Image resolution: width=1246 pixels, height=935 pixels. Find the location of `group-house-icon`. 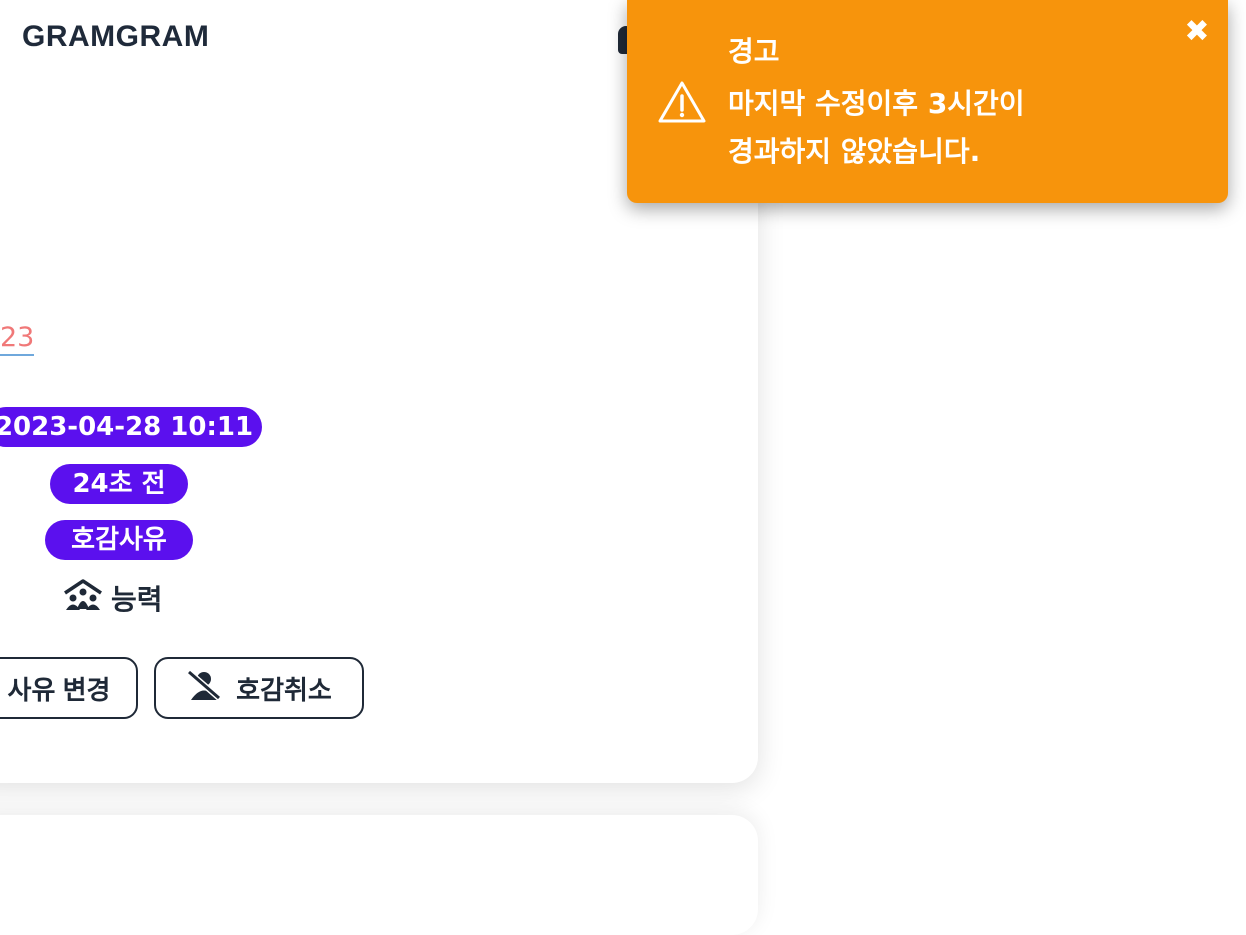

group-house-icon is located at coordinates (83, 598).